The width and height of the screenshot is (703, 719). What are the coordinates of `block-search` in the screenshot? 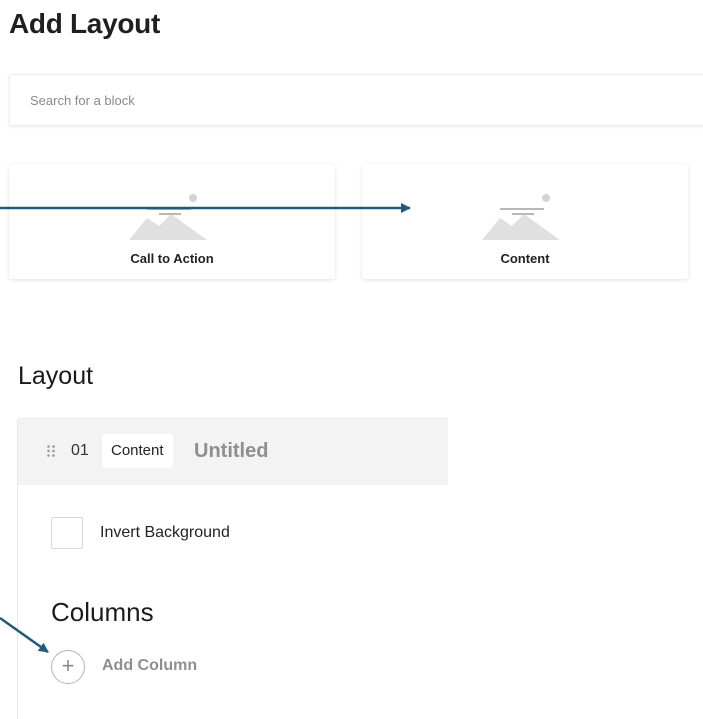 It's located at (356, 100).